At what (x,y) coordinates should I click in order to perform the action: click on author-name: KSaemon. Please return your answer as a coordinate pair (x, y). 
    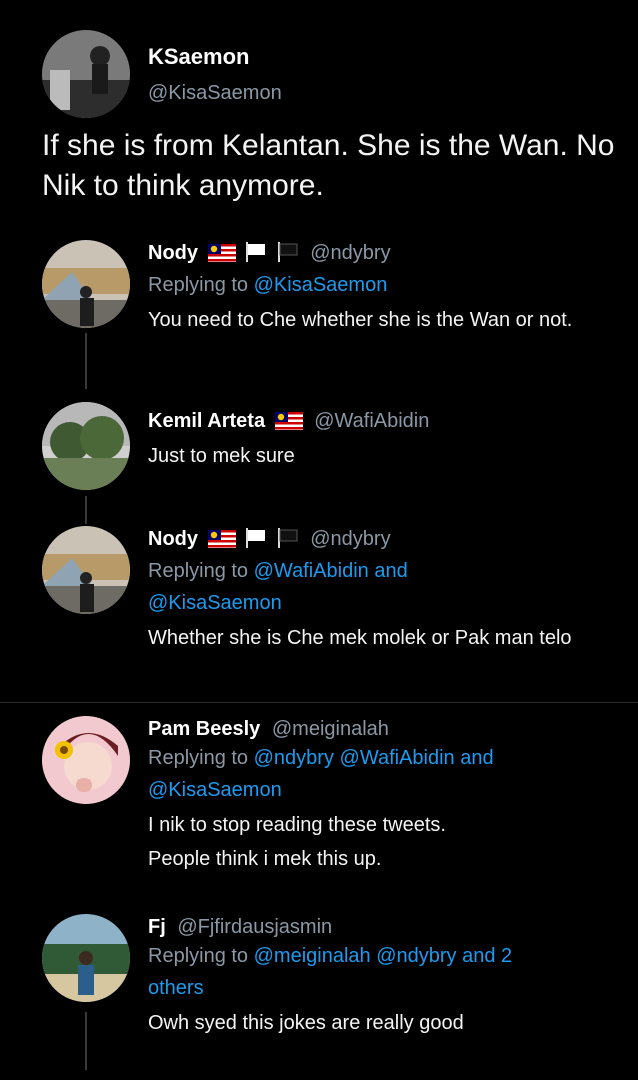
    Looking at the image, I should click on (198, 57).